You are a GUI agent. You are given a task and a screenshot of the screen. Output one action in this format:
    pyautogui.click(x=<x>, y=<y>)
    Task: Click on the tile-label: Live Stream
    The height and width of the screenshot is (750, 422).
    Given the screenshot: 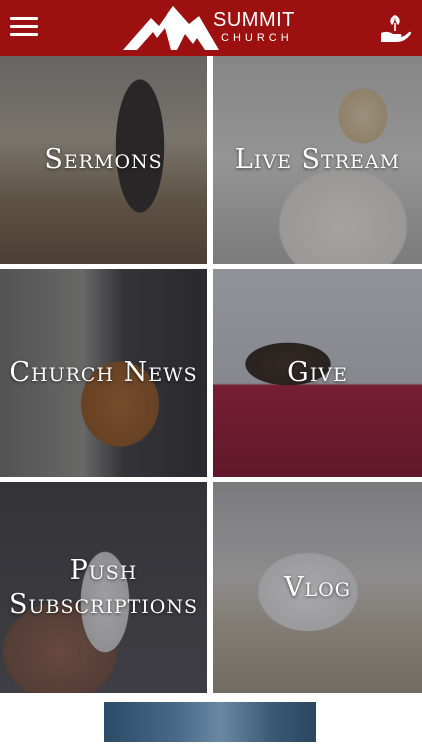 What is the action you would take?
    pyautogui.click(x=317, y=159)
    